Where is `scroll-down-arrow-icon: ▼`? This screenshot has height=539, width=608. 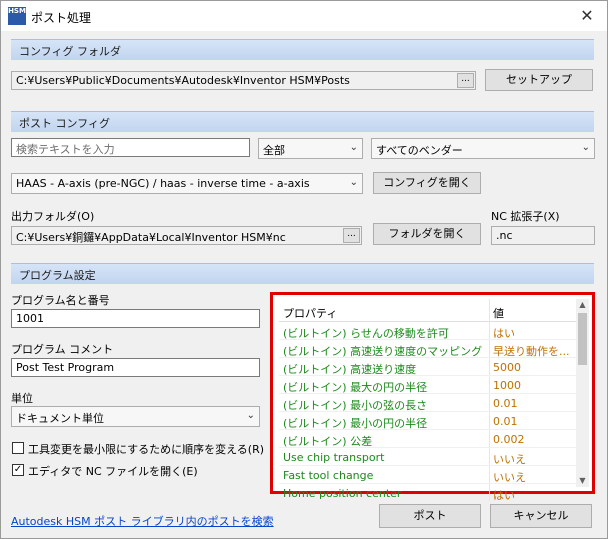
scroll-down-arrow-icon: ▼ is located at coordinates (582, 481).